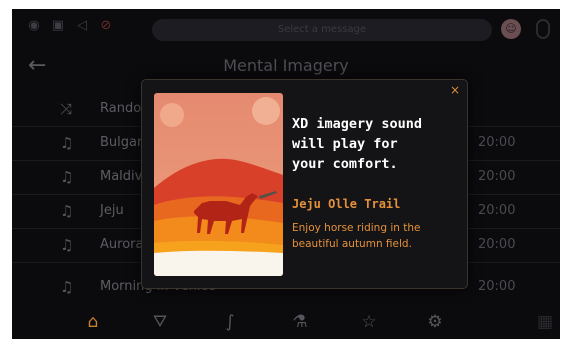 Image resolution: width=573 pixels, height=339 pixels. Describe the element at coordinates (511, 29) in the screenshot. I see `avatar: ☺` at that location.